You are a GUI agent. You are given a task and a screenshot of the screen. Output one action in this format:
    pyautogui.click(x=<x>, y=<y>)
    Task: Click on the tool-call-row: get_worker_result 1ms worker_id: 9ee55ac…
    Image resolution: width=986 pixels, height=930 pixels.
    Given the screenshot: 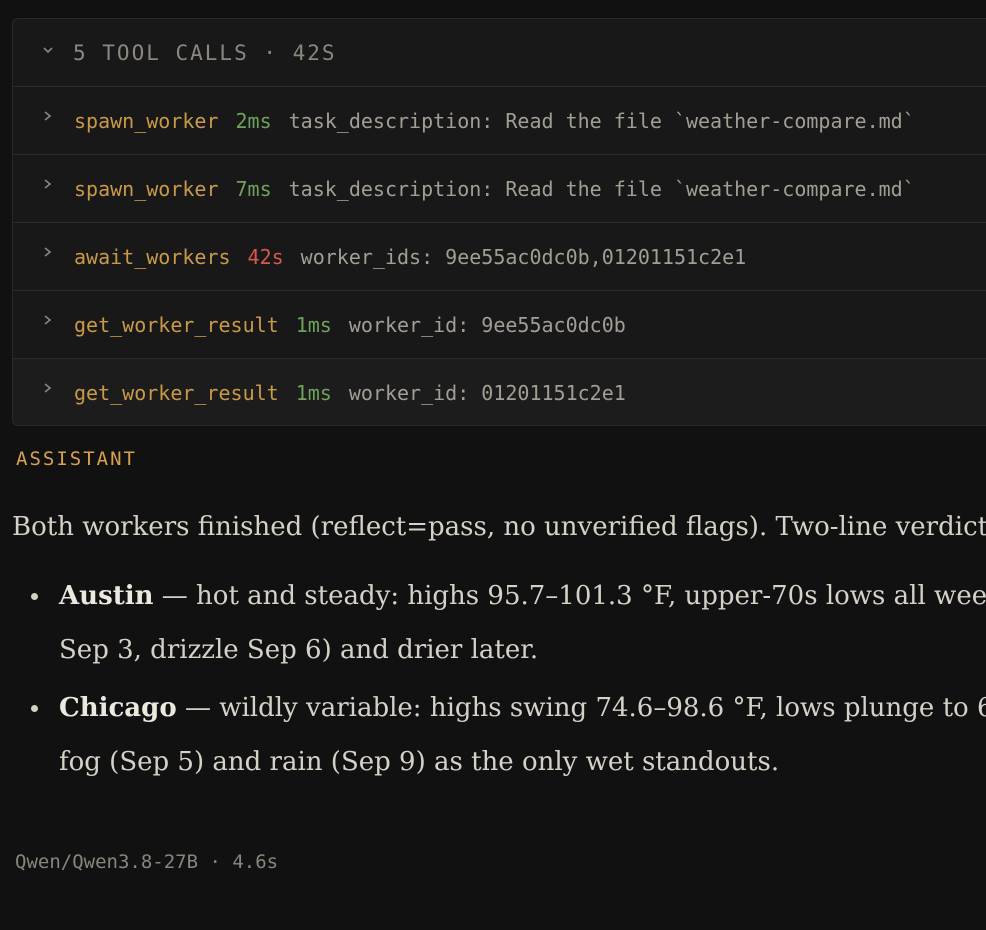 What is the action you would take?
    pyautogui.click(x=499, y=325)
    